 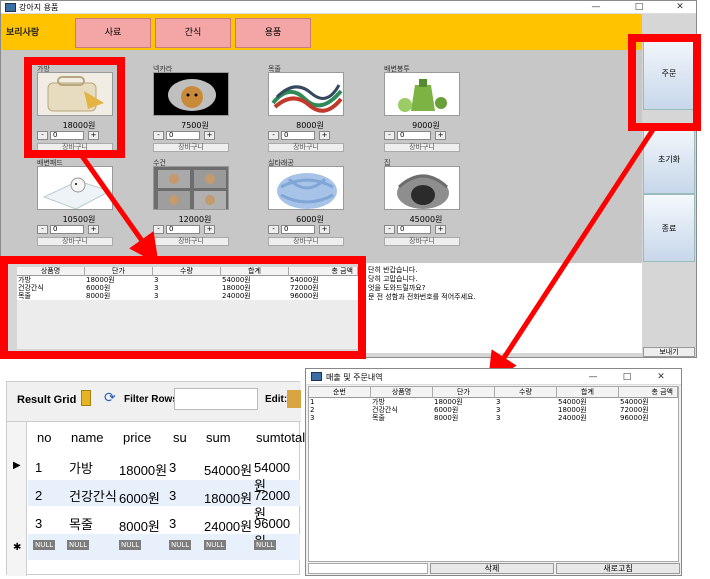 What do you see at coordinates (44, 437) in the screenshot?
I see `column-header: no` at bounding box center [44, 437].